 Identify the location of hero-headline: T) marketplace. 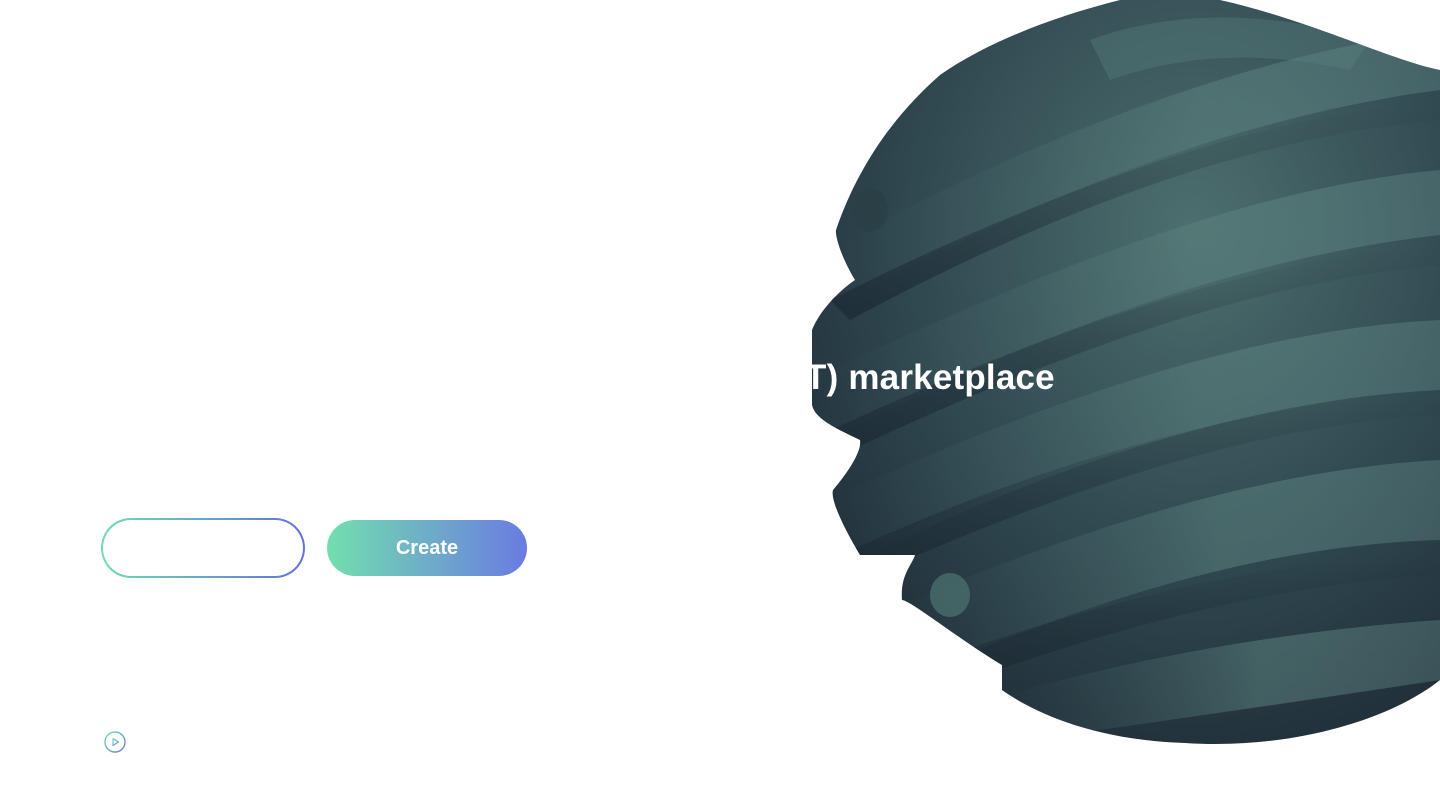
(930, 377).